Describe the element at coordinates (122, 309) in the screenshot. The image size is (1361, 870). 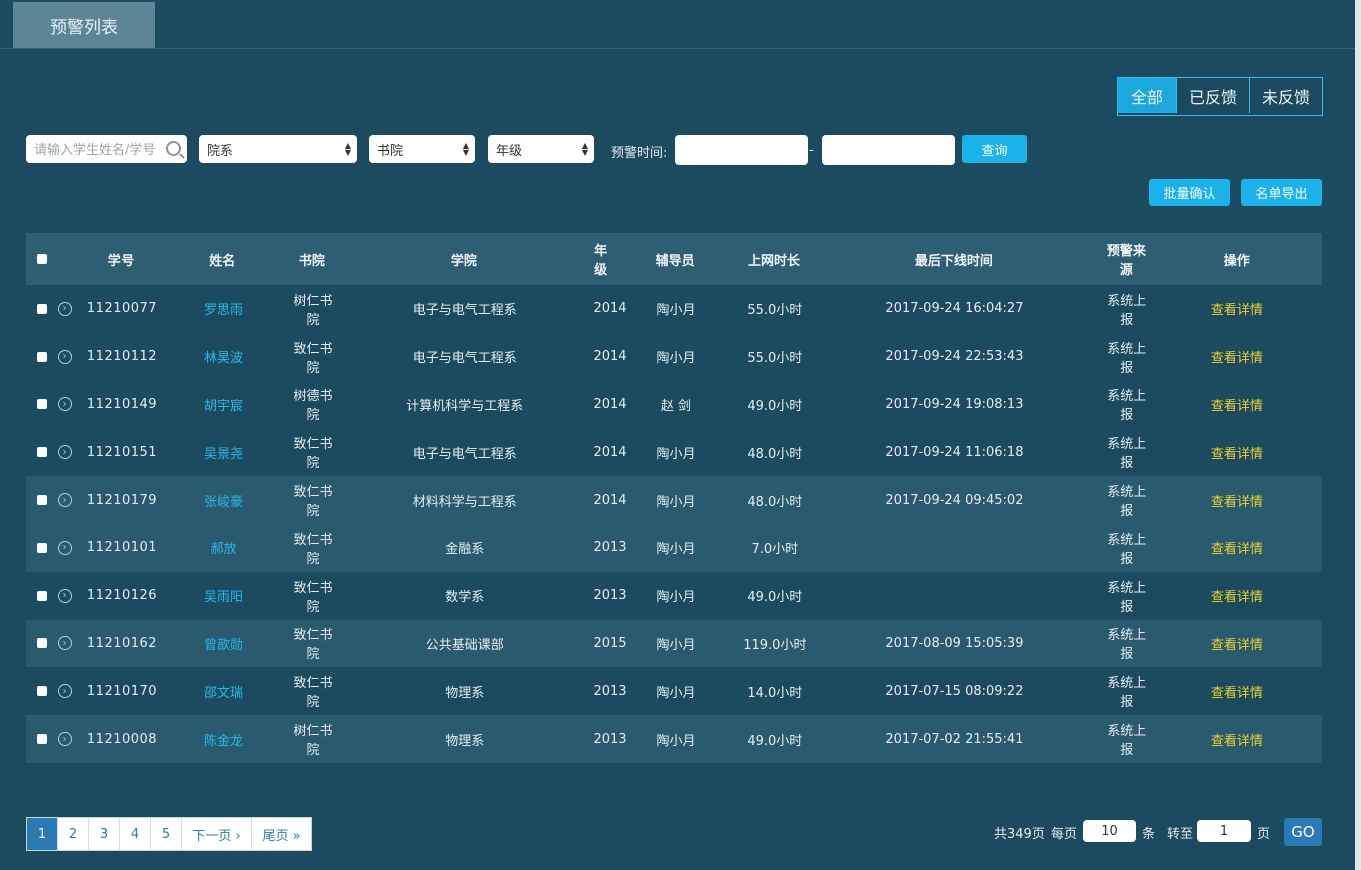
I see `cell-student-id: 11210077` at that location.